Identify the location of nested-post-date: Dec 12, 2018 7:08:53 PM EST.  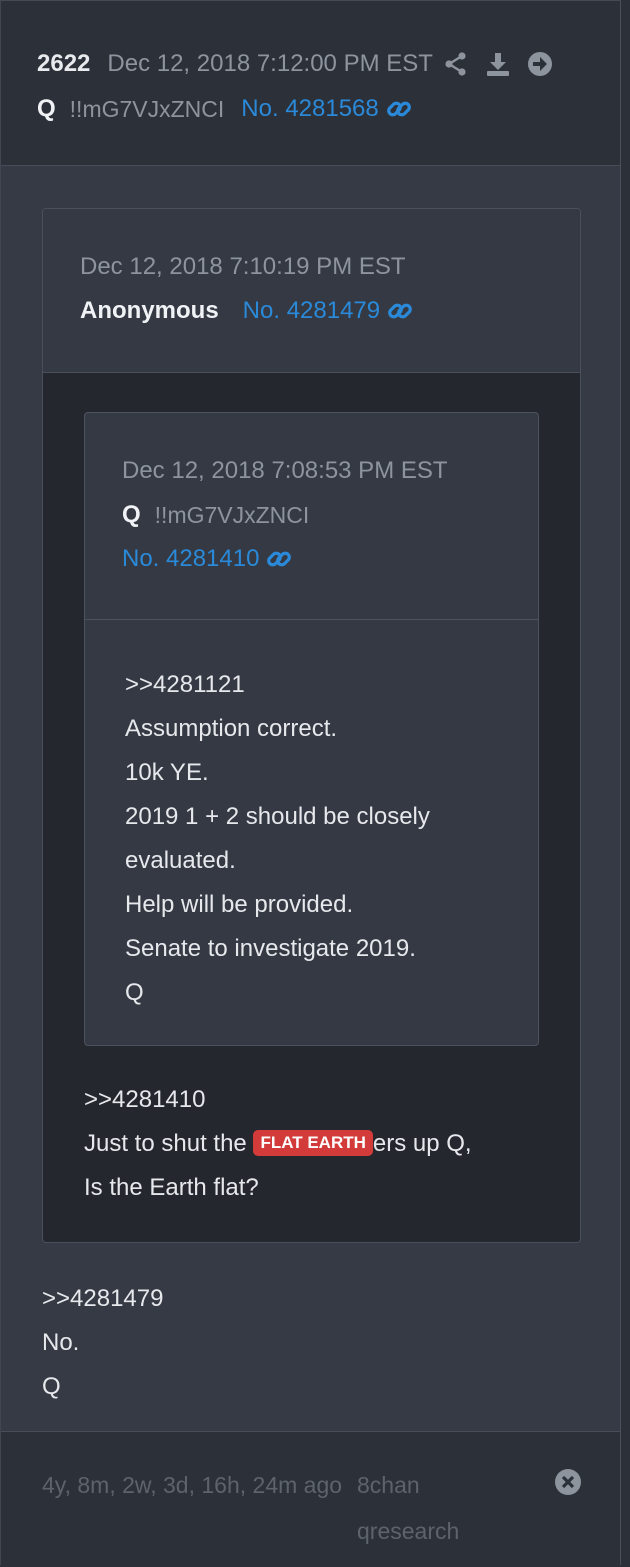
(285, 470).